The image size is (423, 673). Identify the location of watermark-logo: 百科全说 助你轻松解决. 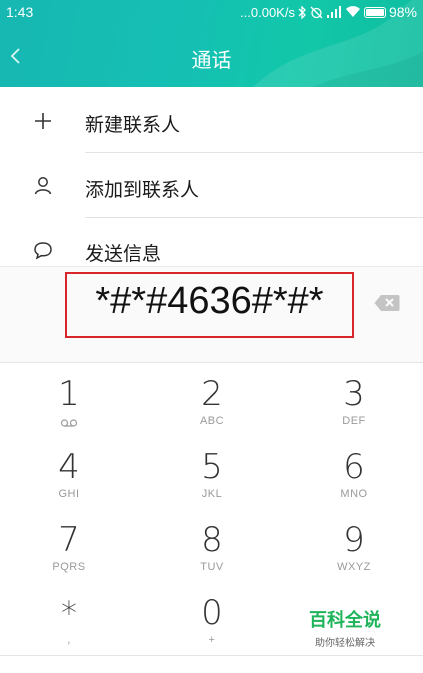
(345, 627).